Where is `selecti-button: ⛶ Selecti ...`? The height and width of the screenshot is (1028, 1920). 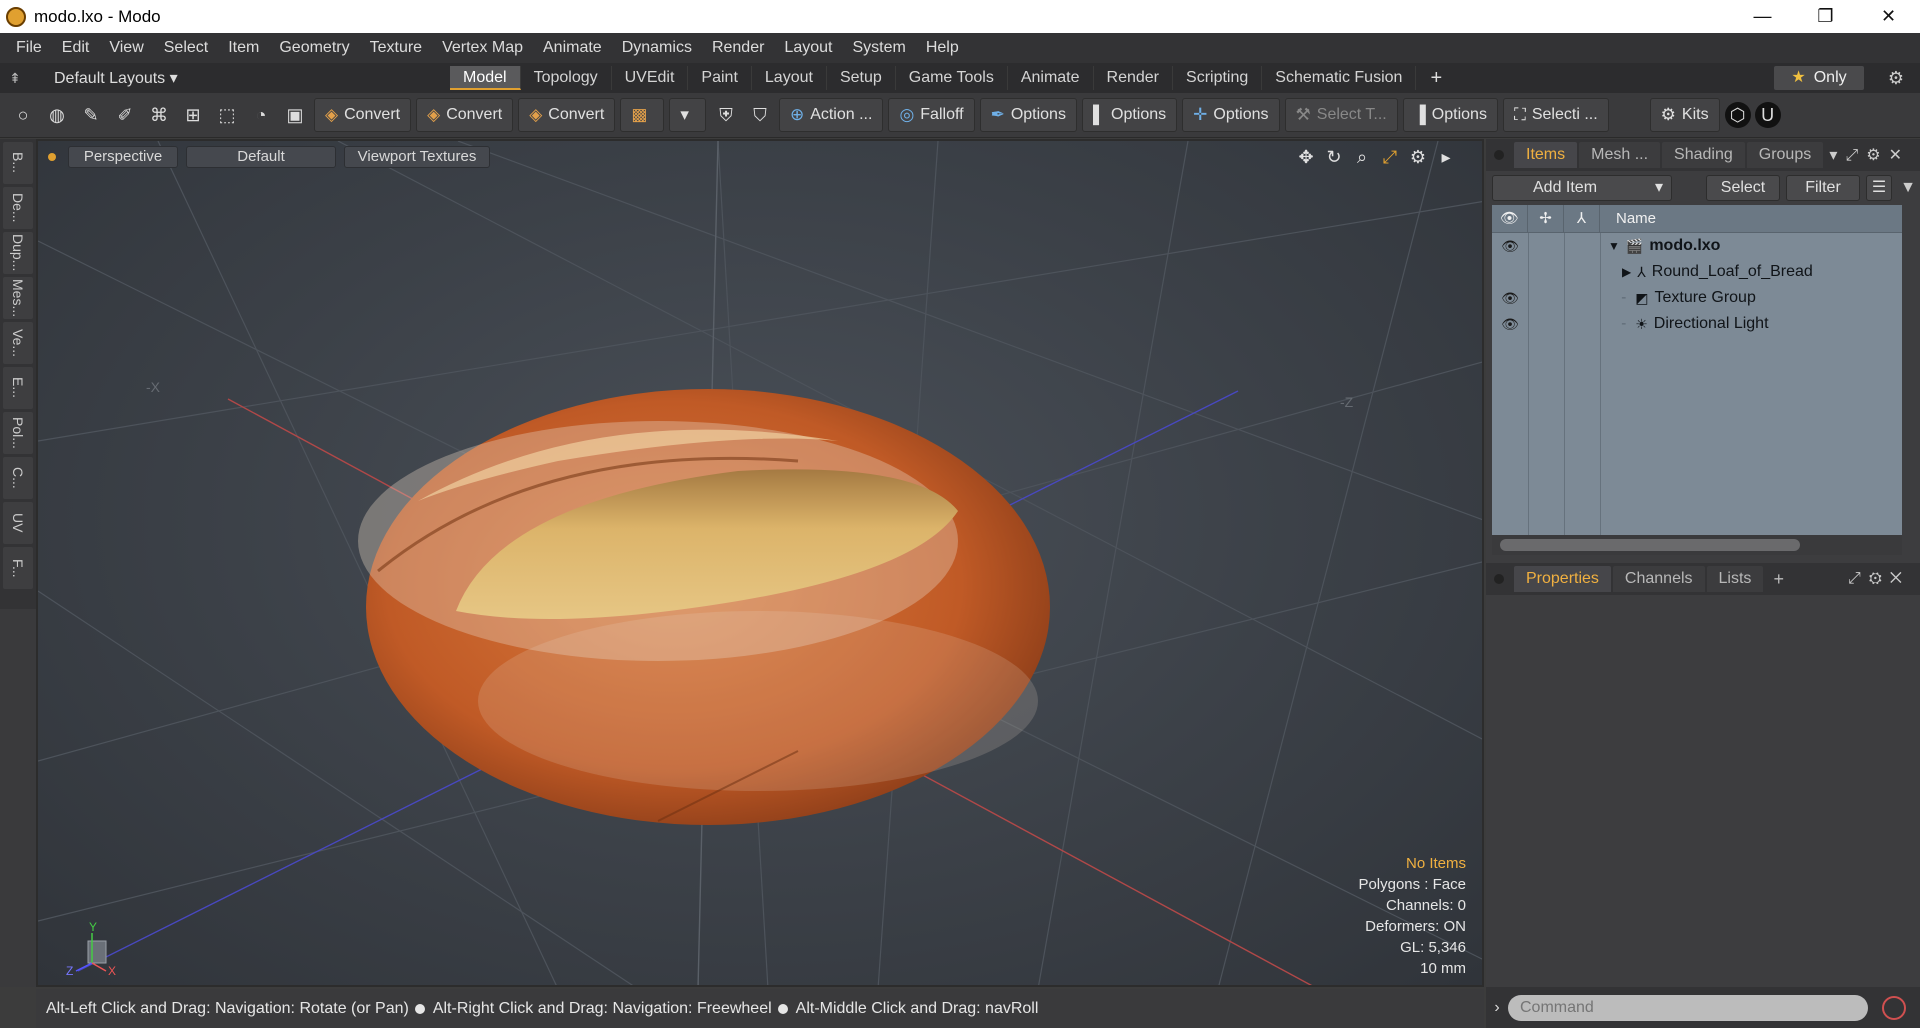 selecti-button: ⛶ Selecti ... is located at coordinates (1555, 115).